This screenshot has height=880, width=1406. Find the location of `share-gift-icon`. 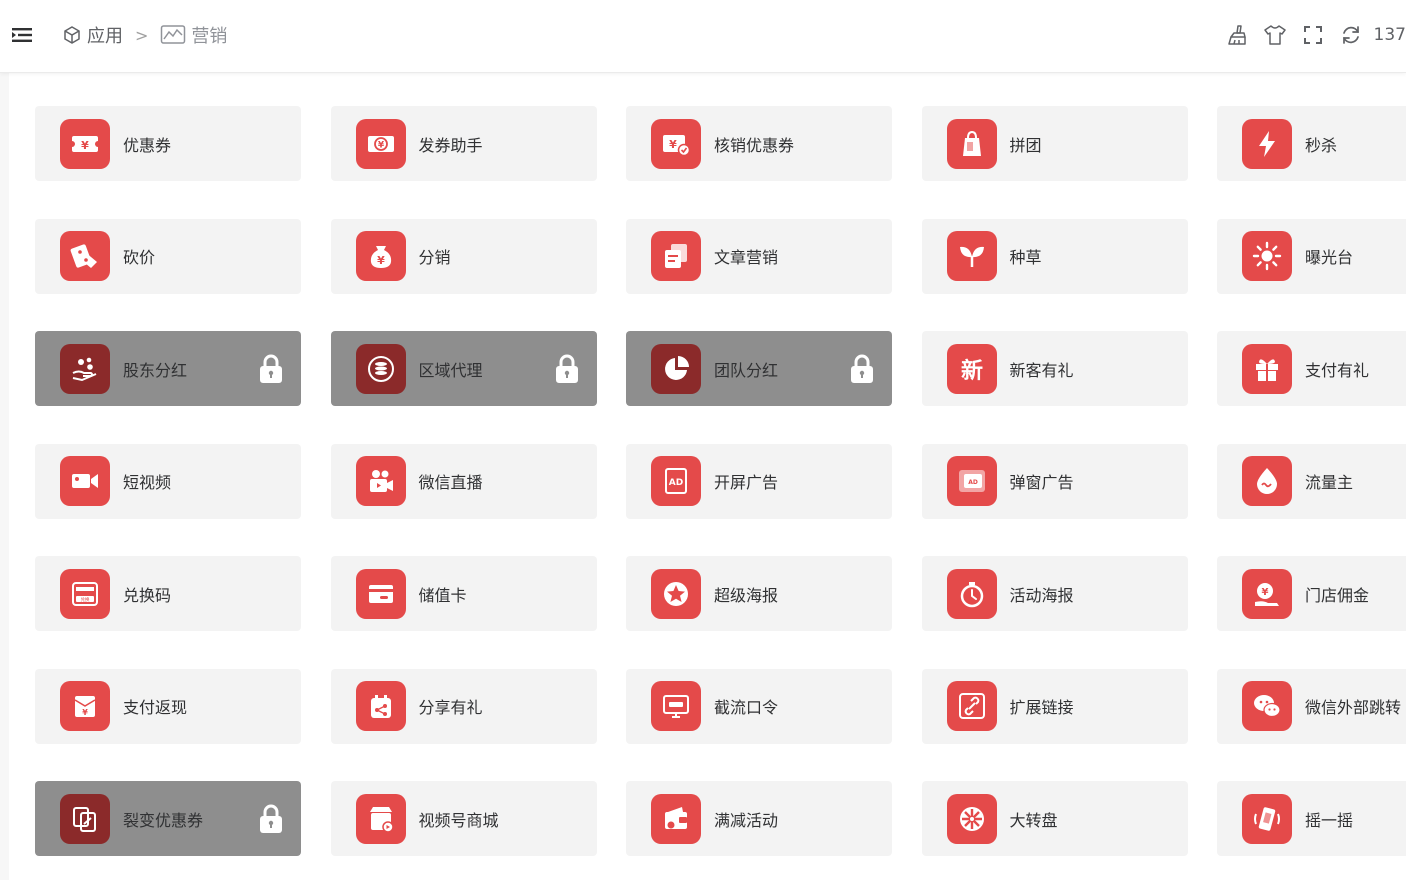

share-gift-icon is located at coordinates (380, 706).